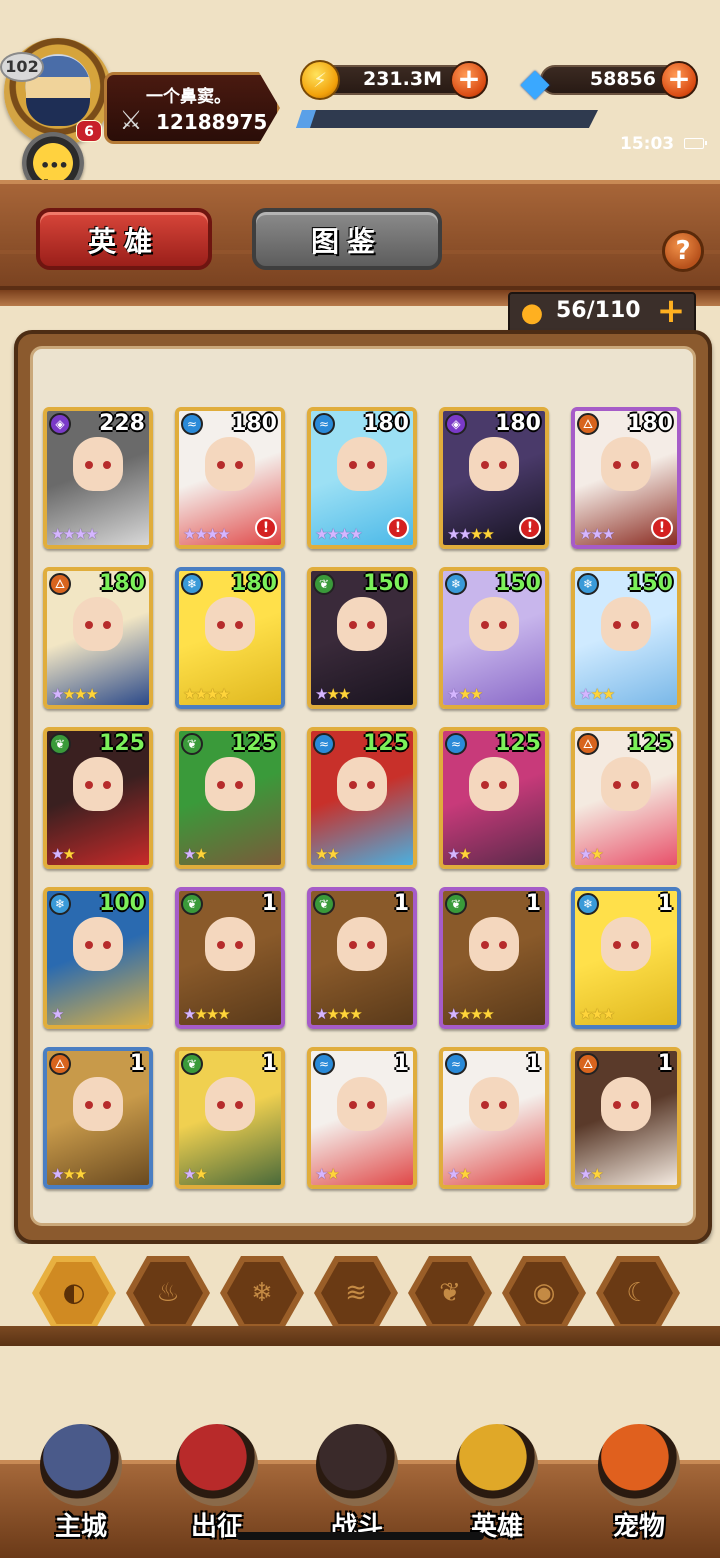  What do you see at coordinates (347, 239) in the screenshot?
I see `tab-codex: 图鉴` at bounding box center [347, 239].